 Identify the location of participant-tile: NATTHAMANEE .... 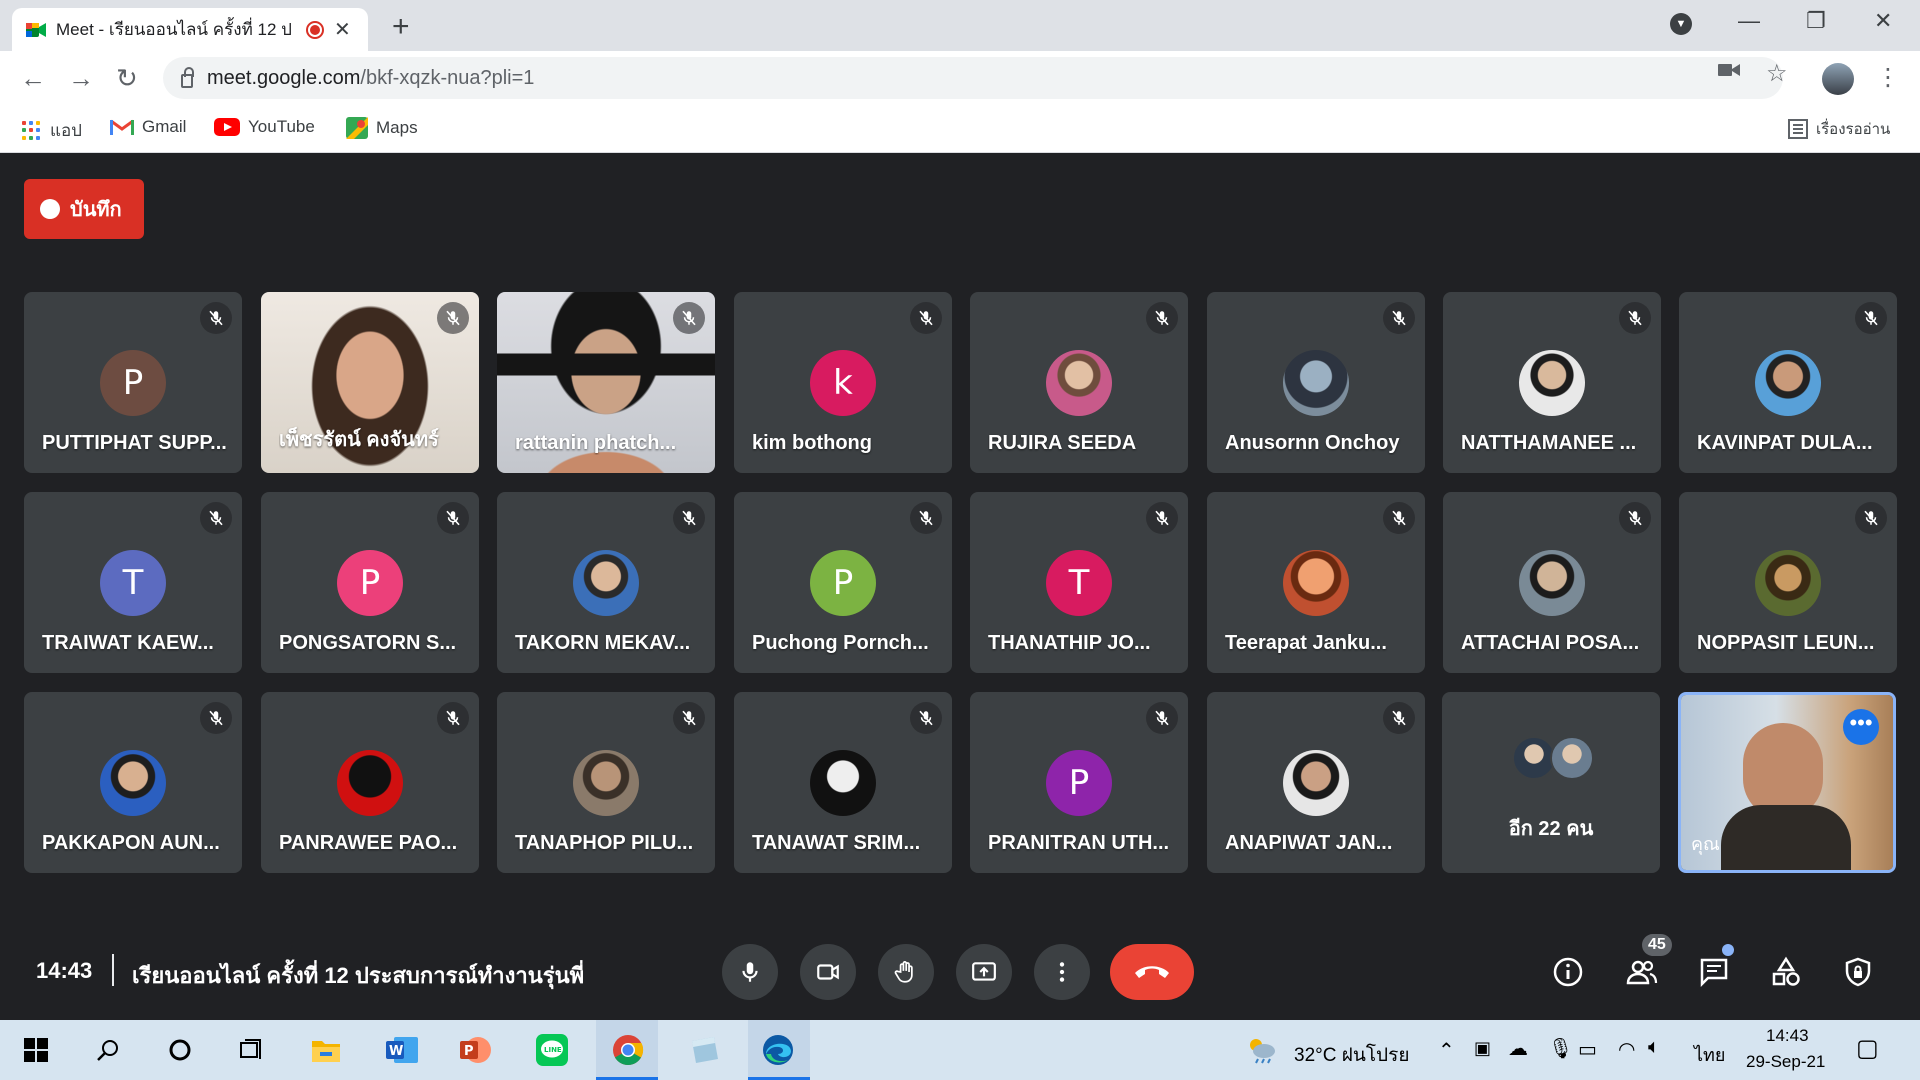
(1552, 382).